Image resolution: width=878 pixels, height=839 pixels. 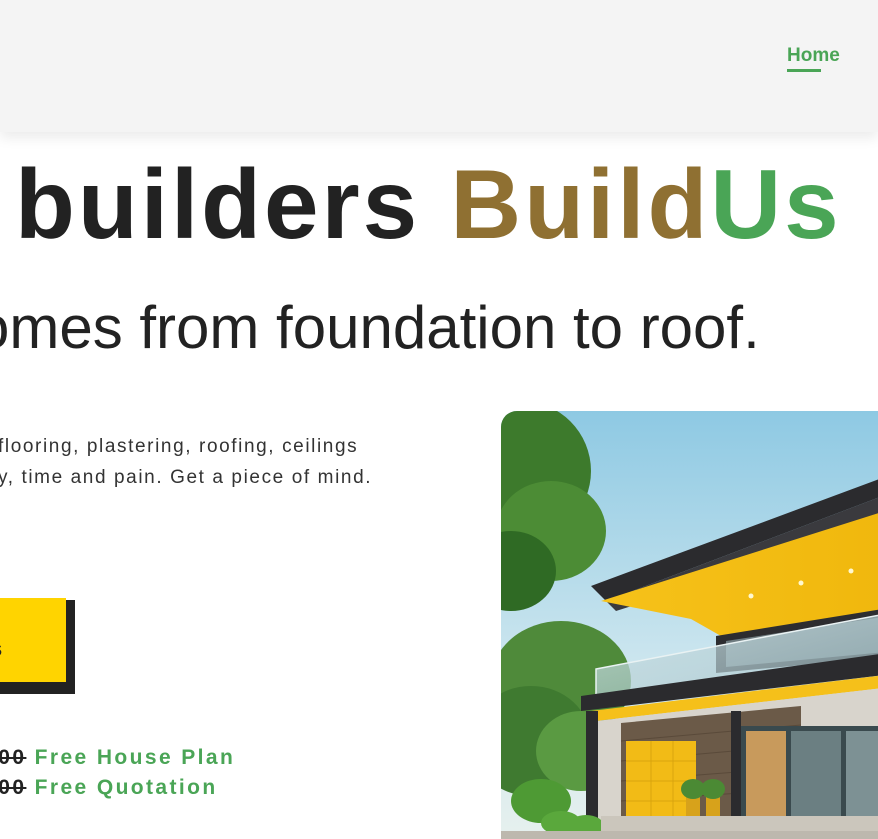 I want to click on offer-item: .00 Free Quotation, so click(x=109, y=788).